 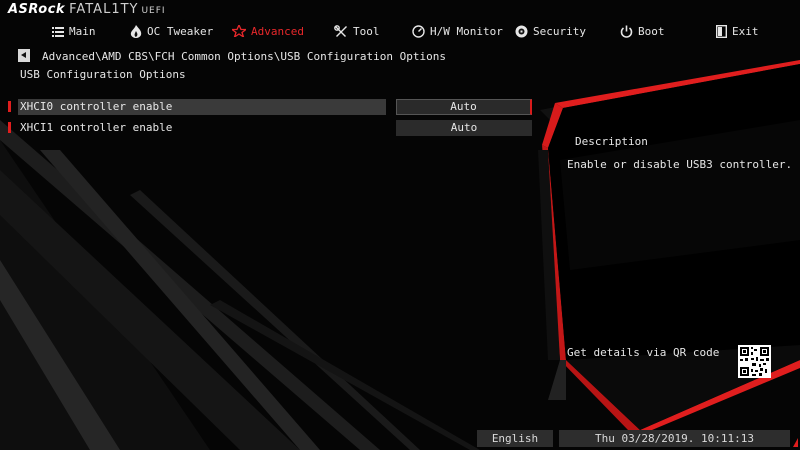 What do you see at coordinates (466, 31) in the screenshot?
I see `tab-hw-monitor-label: H/W Monitor` at bounding box center [466, 31].